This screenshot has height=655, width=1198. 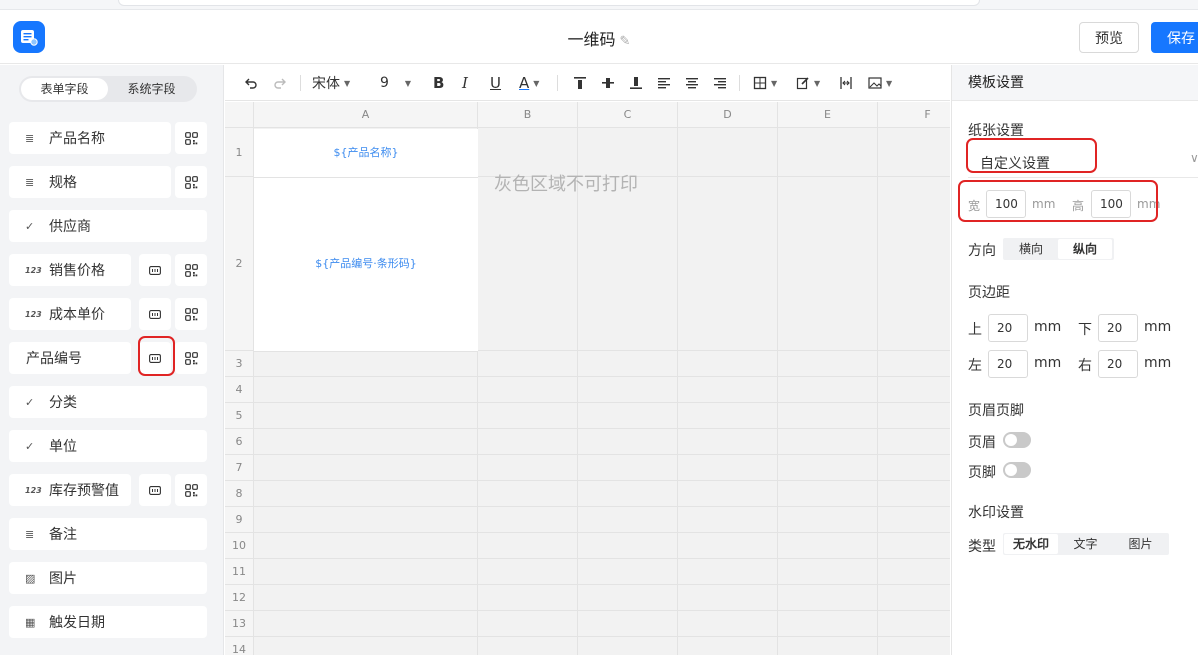 I want to click on column-header: A, so click(x=366, y=115).